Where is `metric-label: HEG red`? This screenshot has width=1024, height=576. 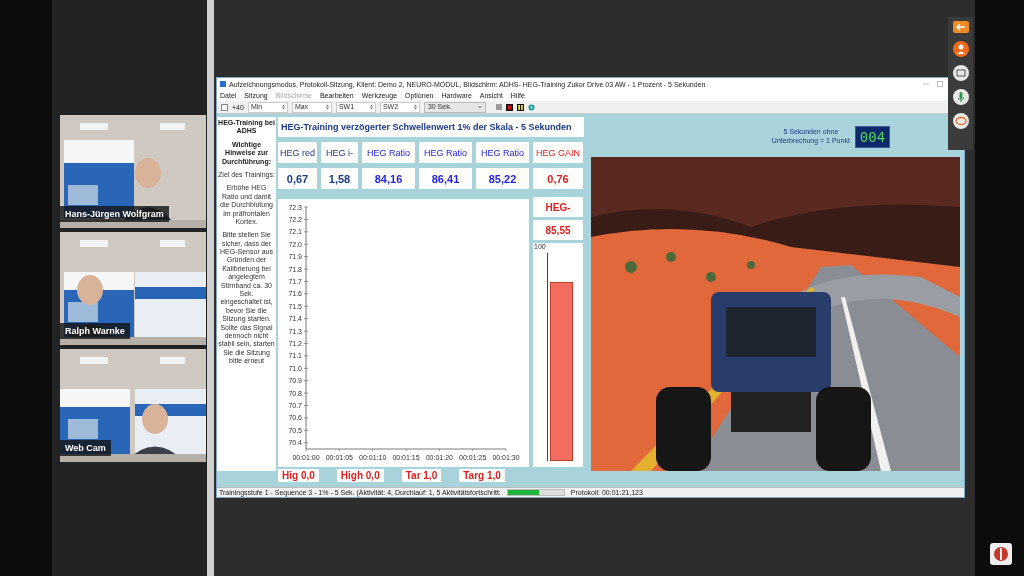
metric-label: HEG red is located at coordinates (297, 152).